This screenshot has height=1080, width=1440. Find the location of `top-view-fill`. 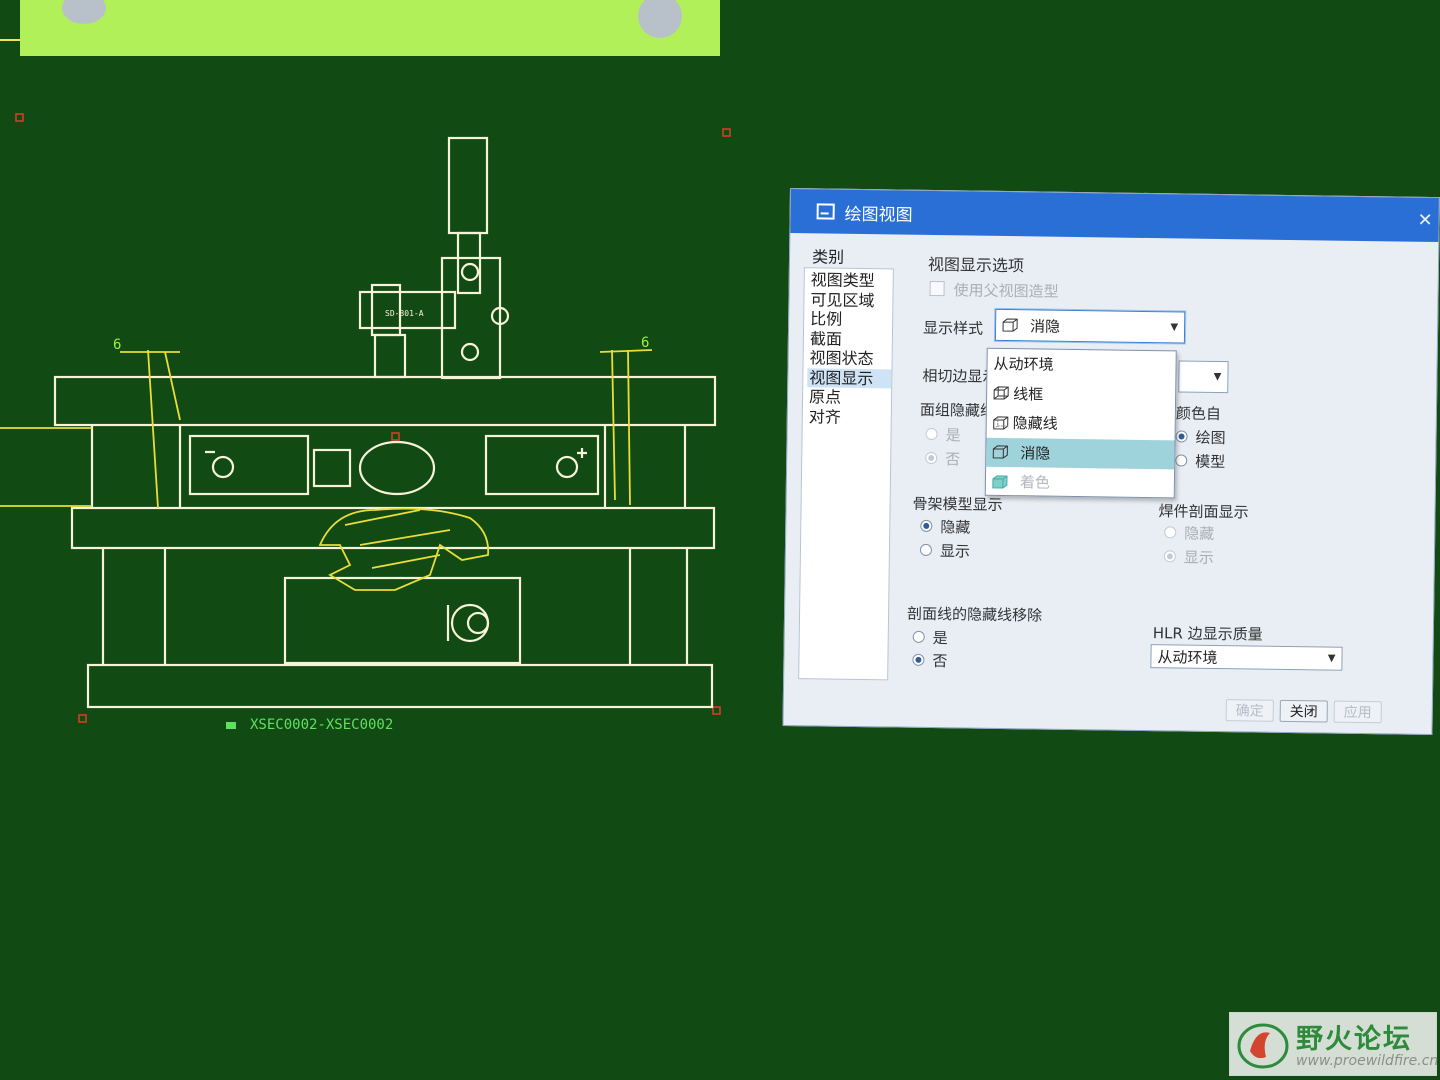

top-view-fill is located at coordinates (370, 28).